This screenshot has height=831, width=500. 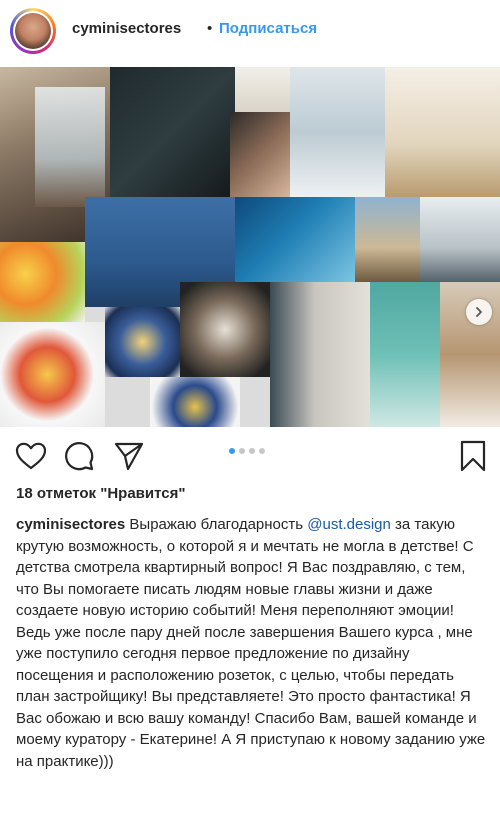 What do you see at coordinates (262, 89) in the screenshot?
I see `collage-sketch` at bounding box center [262, 89].